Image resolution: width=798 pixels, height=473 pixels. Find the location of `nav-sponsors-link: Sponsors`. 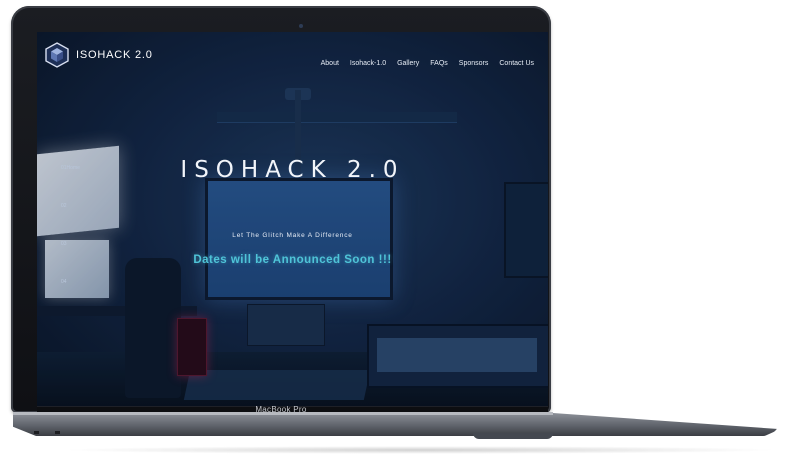

nav-sponsors-link: Sponsors is located at coordinates (474, 63).